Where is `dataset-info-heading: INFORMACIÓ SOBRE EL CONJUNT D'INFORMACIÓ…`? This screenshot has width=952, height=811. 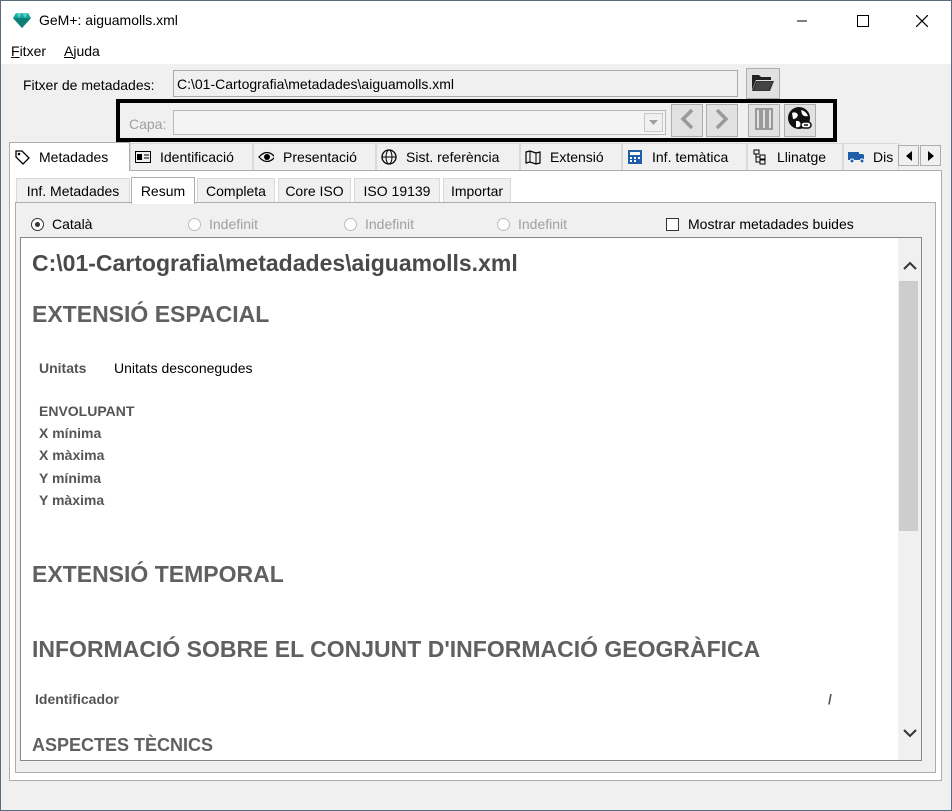
dataset-info-heading: INFORMACIÓ SOBRE EL CONJUNT D'INFORMACIÓ… is located at coordinates (396, 649).